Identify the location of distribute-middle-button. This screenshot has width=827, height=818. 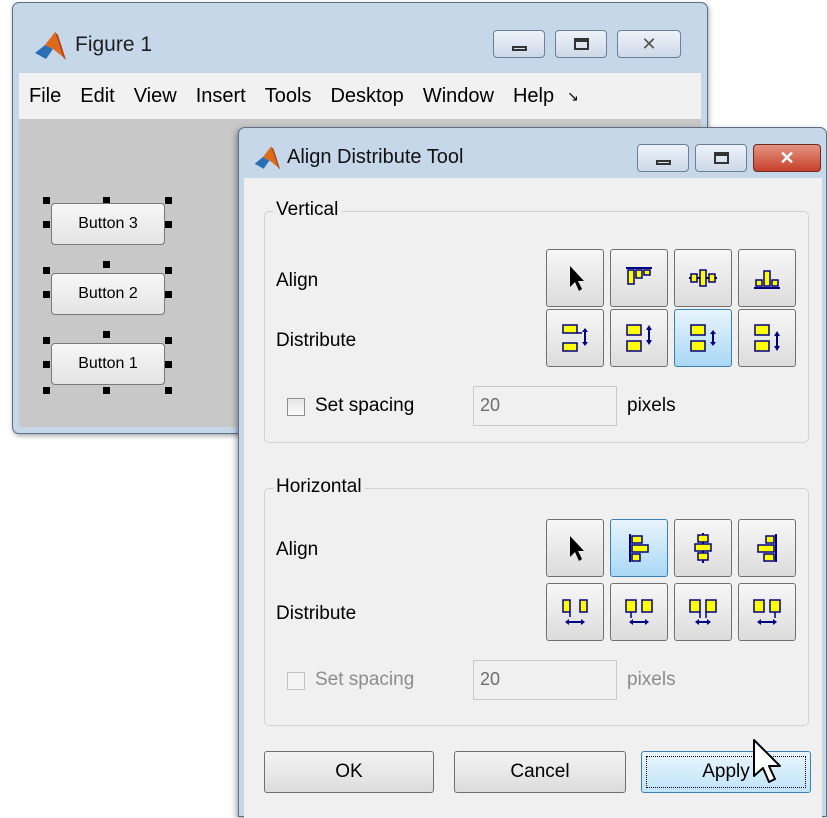
(639, 338).